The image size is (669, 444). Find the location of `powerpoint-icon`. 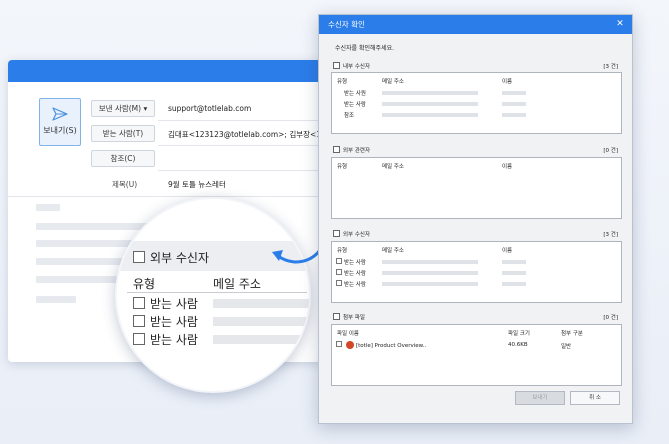

powerpoint-icon is located at coordinates (350, 345).